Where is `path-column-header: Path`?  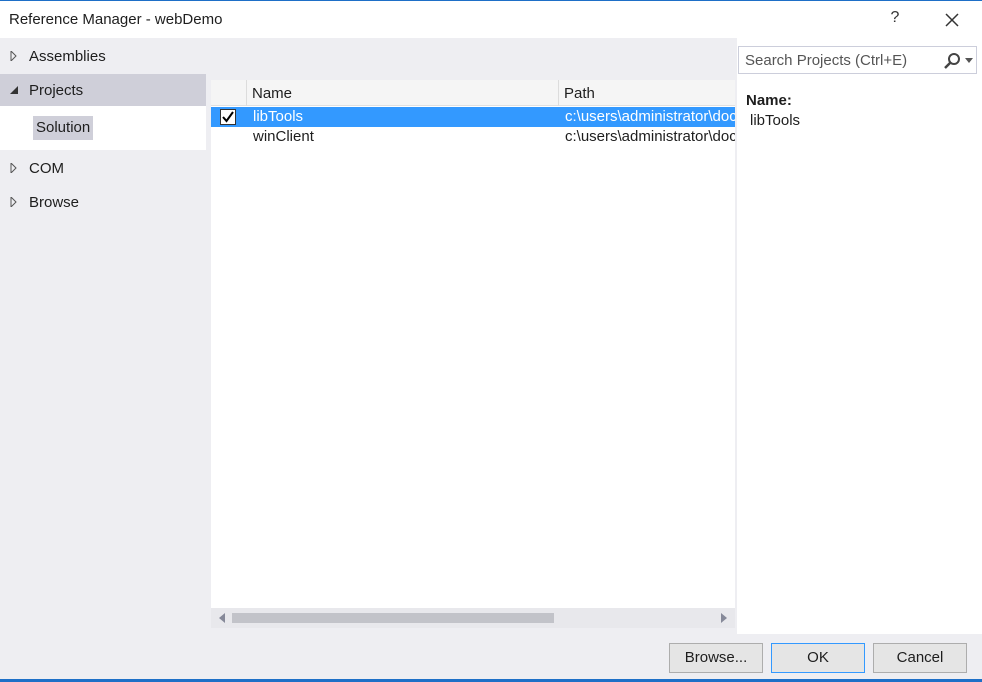
path-column-header: Path is located at coordinates (647, 93).